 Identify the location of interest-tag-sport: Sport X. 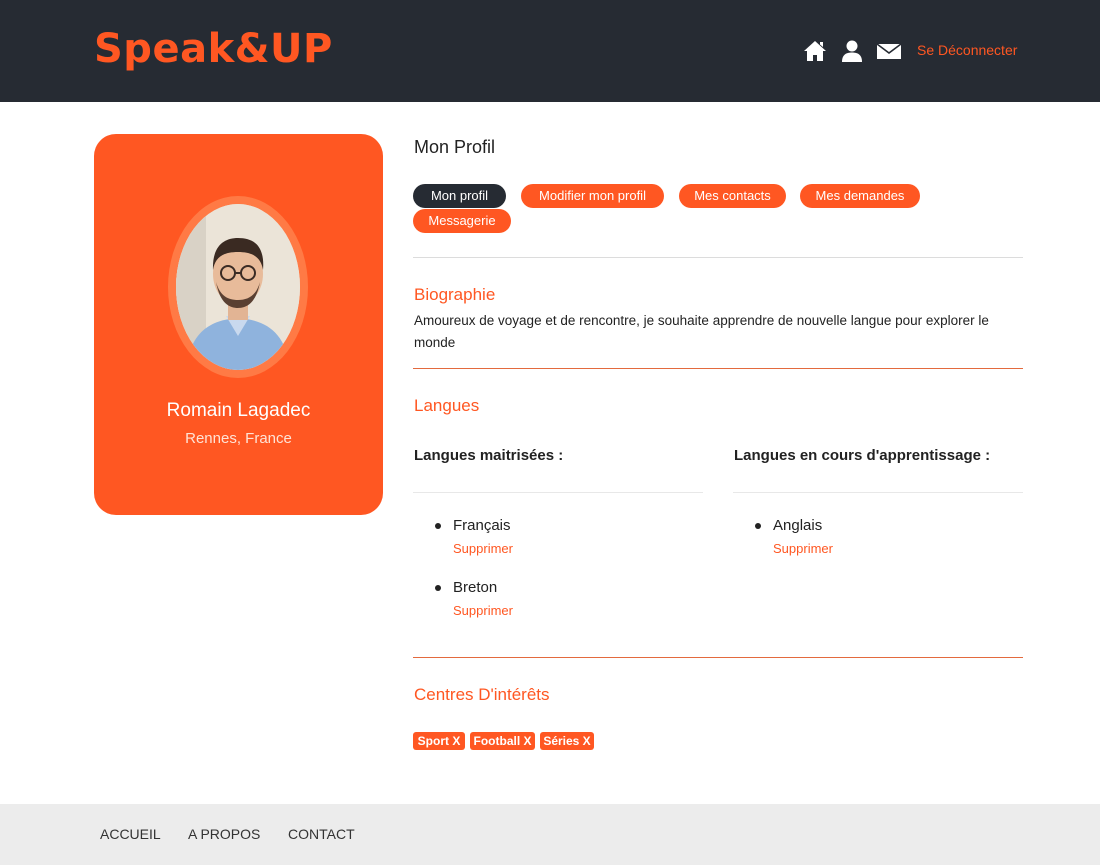
(439, 741).